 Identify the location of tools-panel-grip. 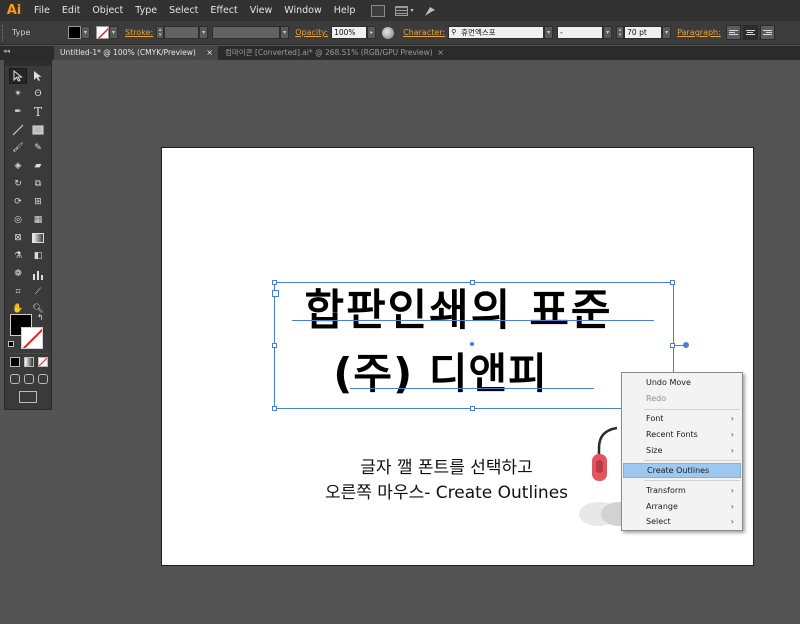
(28, 63).